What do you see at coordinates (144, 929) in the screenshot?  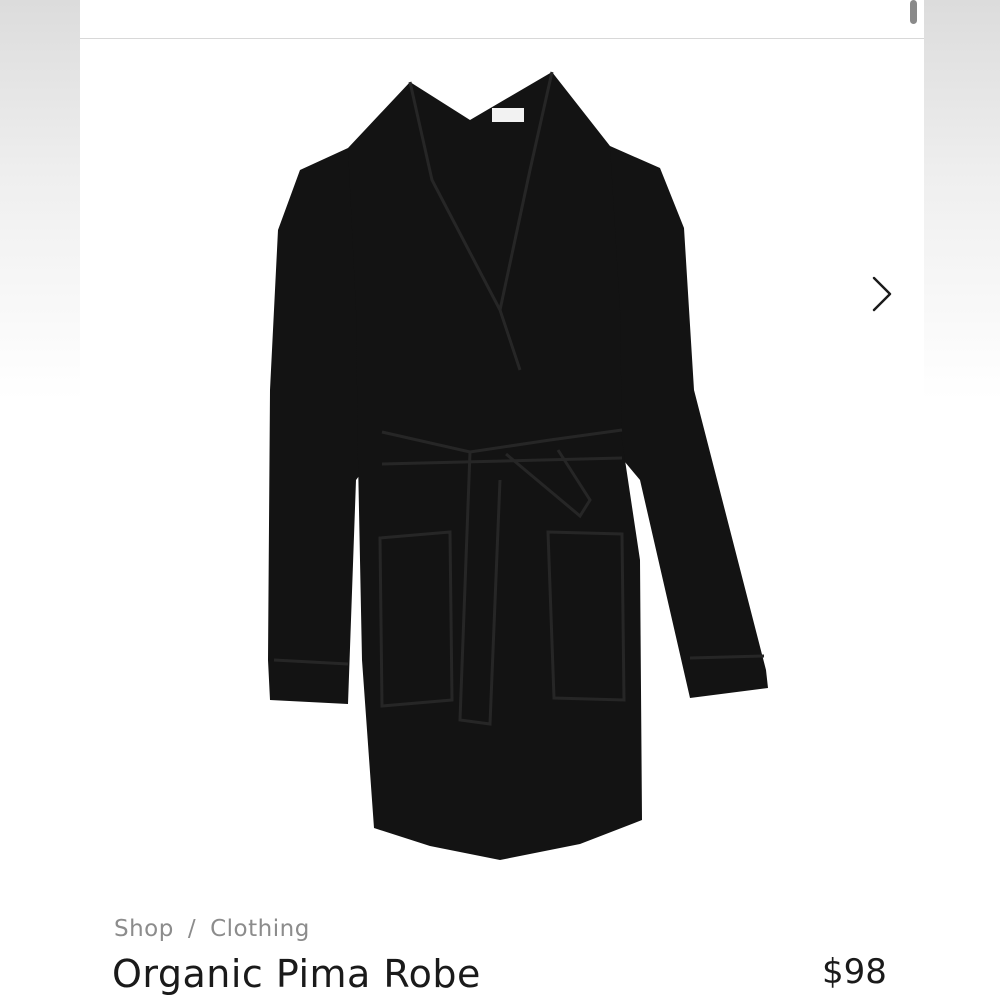 I see `breadcrumb-shop-link: Shop` at bounding box center [144, 929].